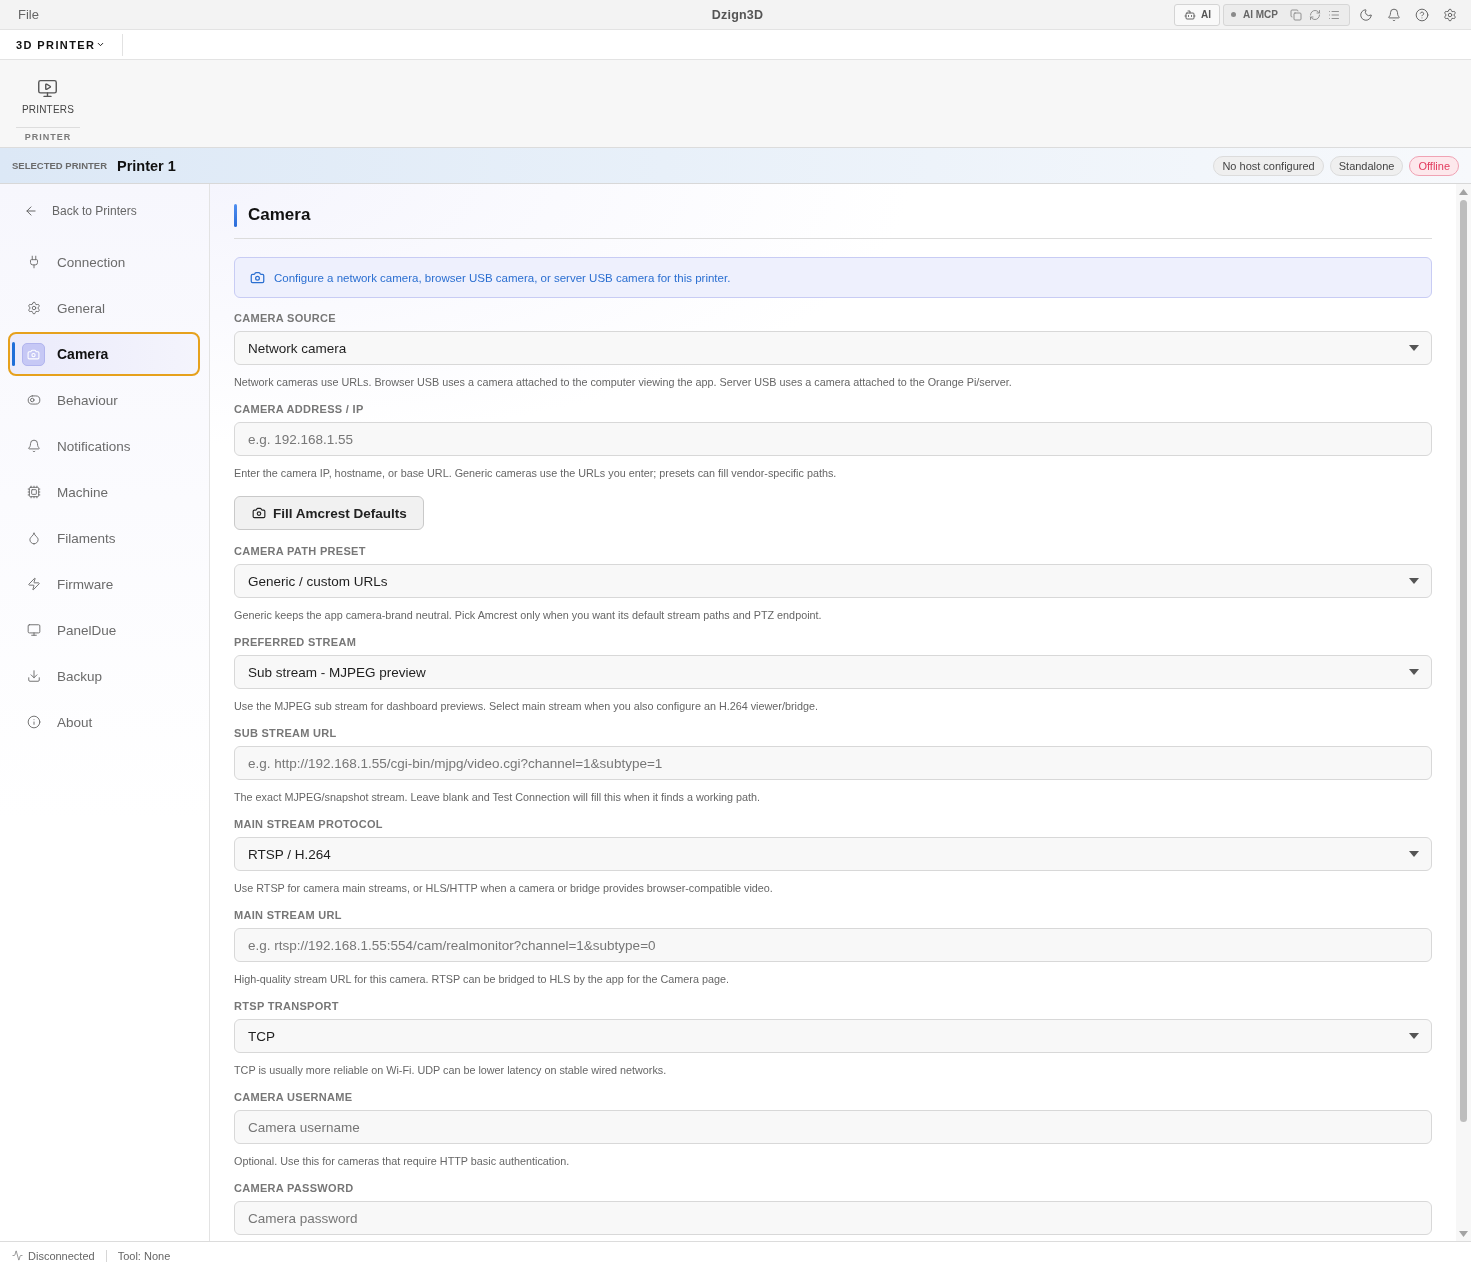 Image resolution: width=1471 pixels, height=1269 pixels. What do you see at coordinates (528, 615) in the screenshot?
I see `help-text: Generic keeps the app camera-brand neutral. Pick Amcrest only when you want its default stream paths and PTZ endpoint.` at bounding box center [528, 615].